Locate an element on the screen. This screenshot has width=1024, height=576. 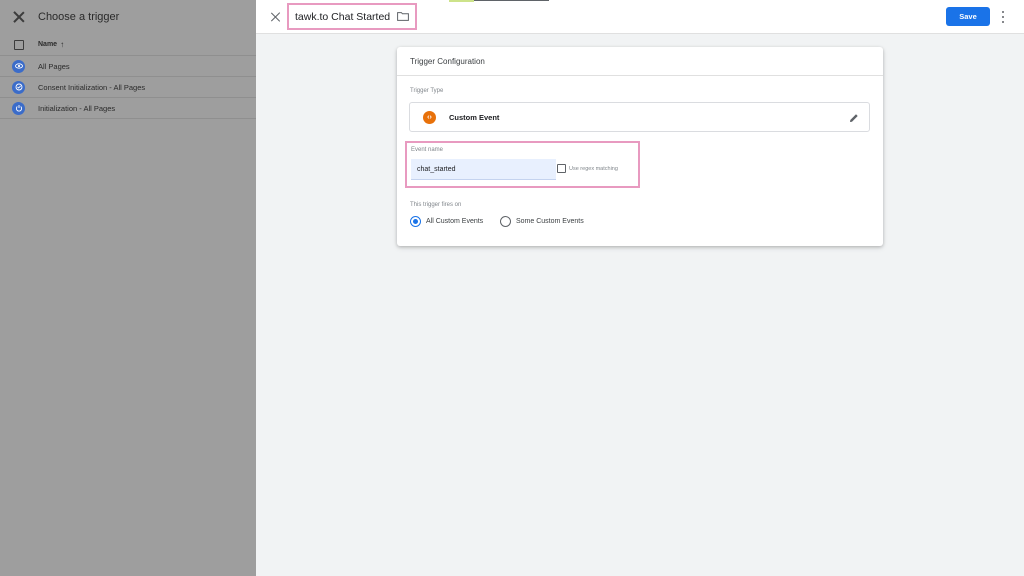
name-column-header: Name ↑ is located at coordinates (51, 44).